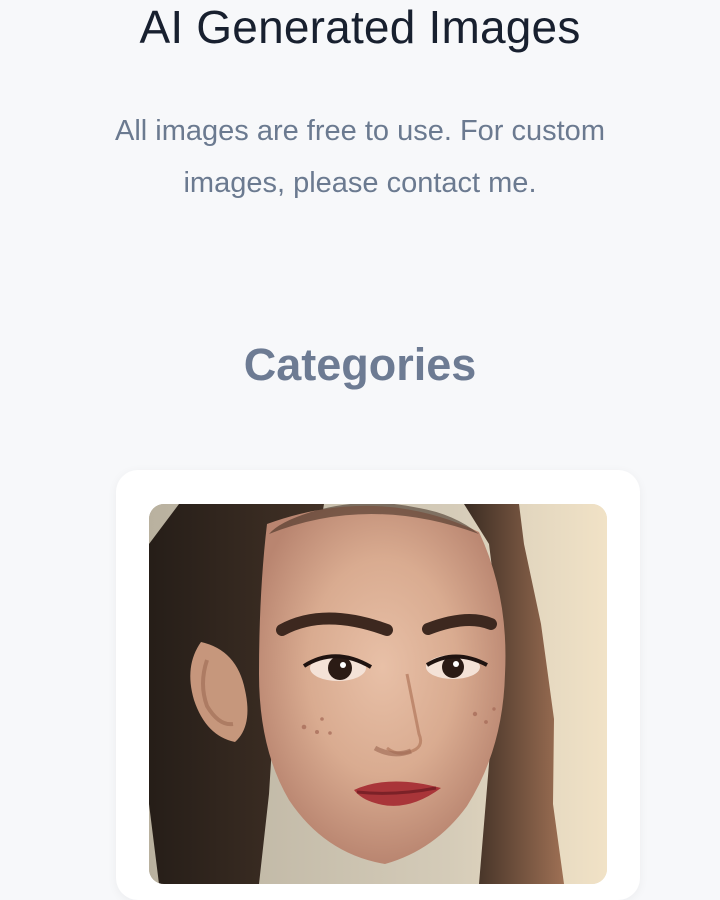 The image size is (720, 900). I want to click on page-title: AI Generated Images, so click(360, 27).